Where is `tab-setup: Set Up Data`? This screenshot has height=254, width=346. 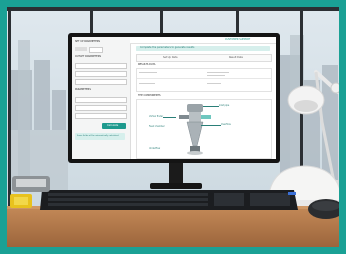 tab-setup: Set Up Data is located at coordinates (170, 58).